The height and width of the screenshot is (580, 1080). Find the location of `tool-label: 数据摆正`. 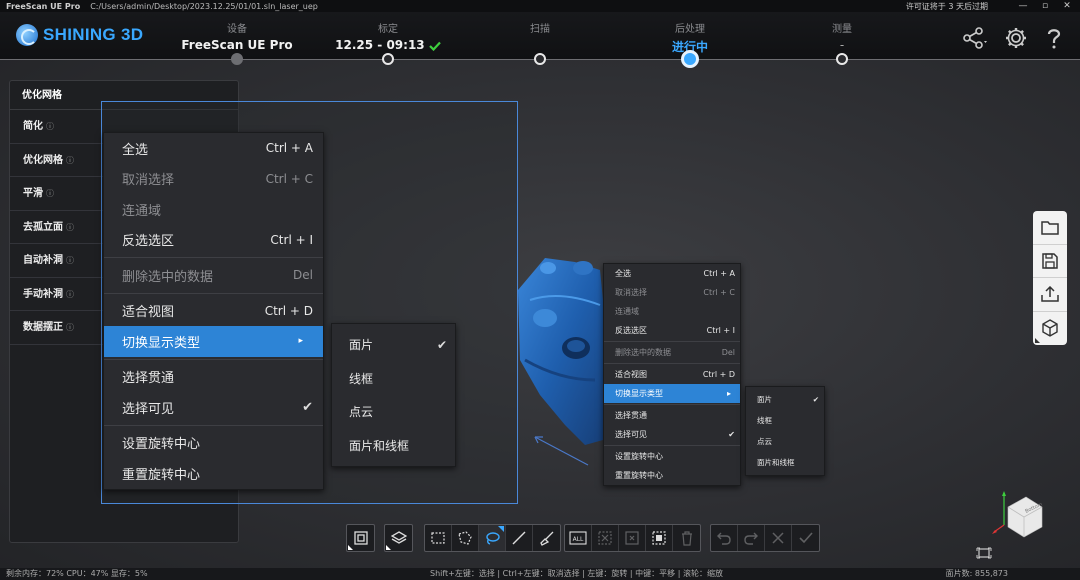

tool-label: 数据摆正 is located at coordinates (43, 327).